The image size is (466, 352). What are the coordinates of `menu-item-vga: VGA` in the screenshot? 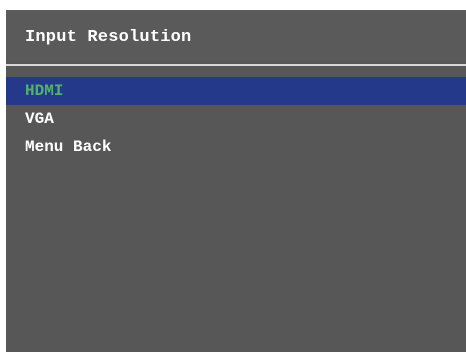 It's located at (236, 119).